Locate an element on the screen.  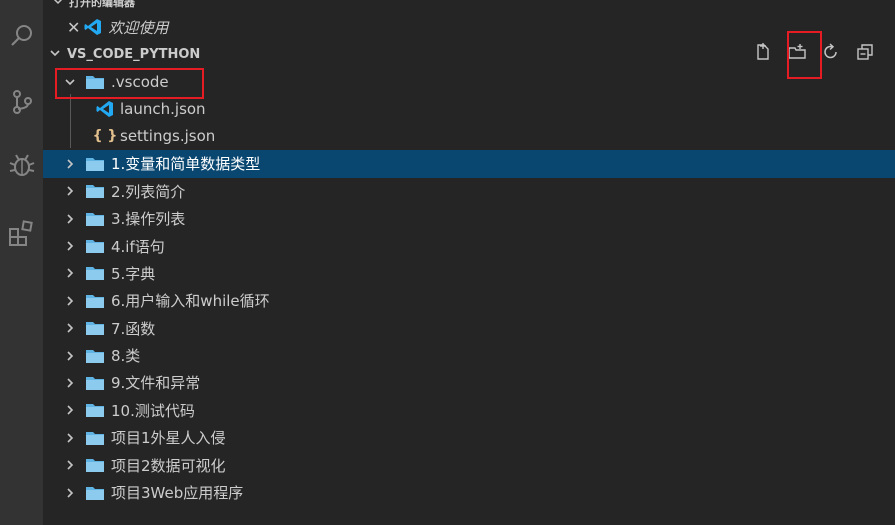
search-icon is located at coordinates (21, 36).